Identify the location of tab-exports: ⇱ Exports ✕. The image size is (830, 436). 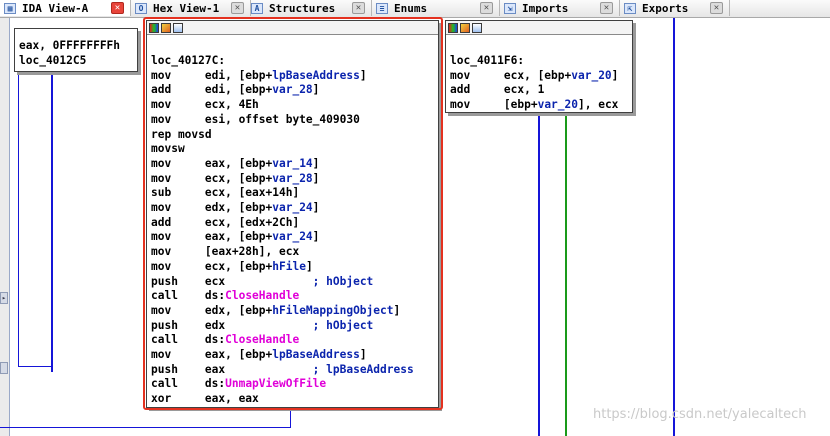
(675, 8).